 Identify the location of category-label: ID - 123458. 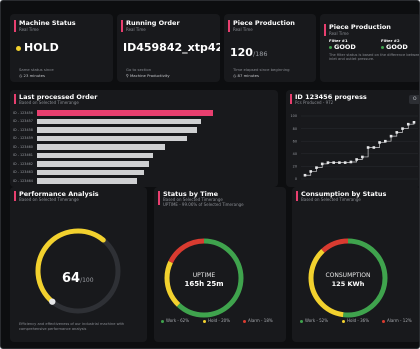
(23, 129).